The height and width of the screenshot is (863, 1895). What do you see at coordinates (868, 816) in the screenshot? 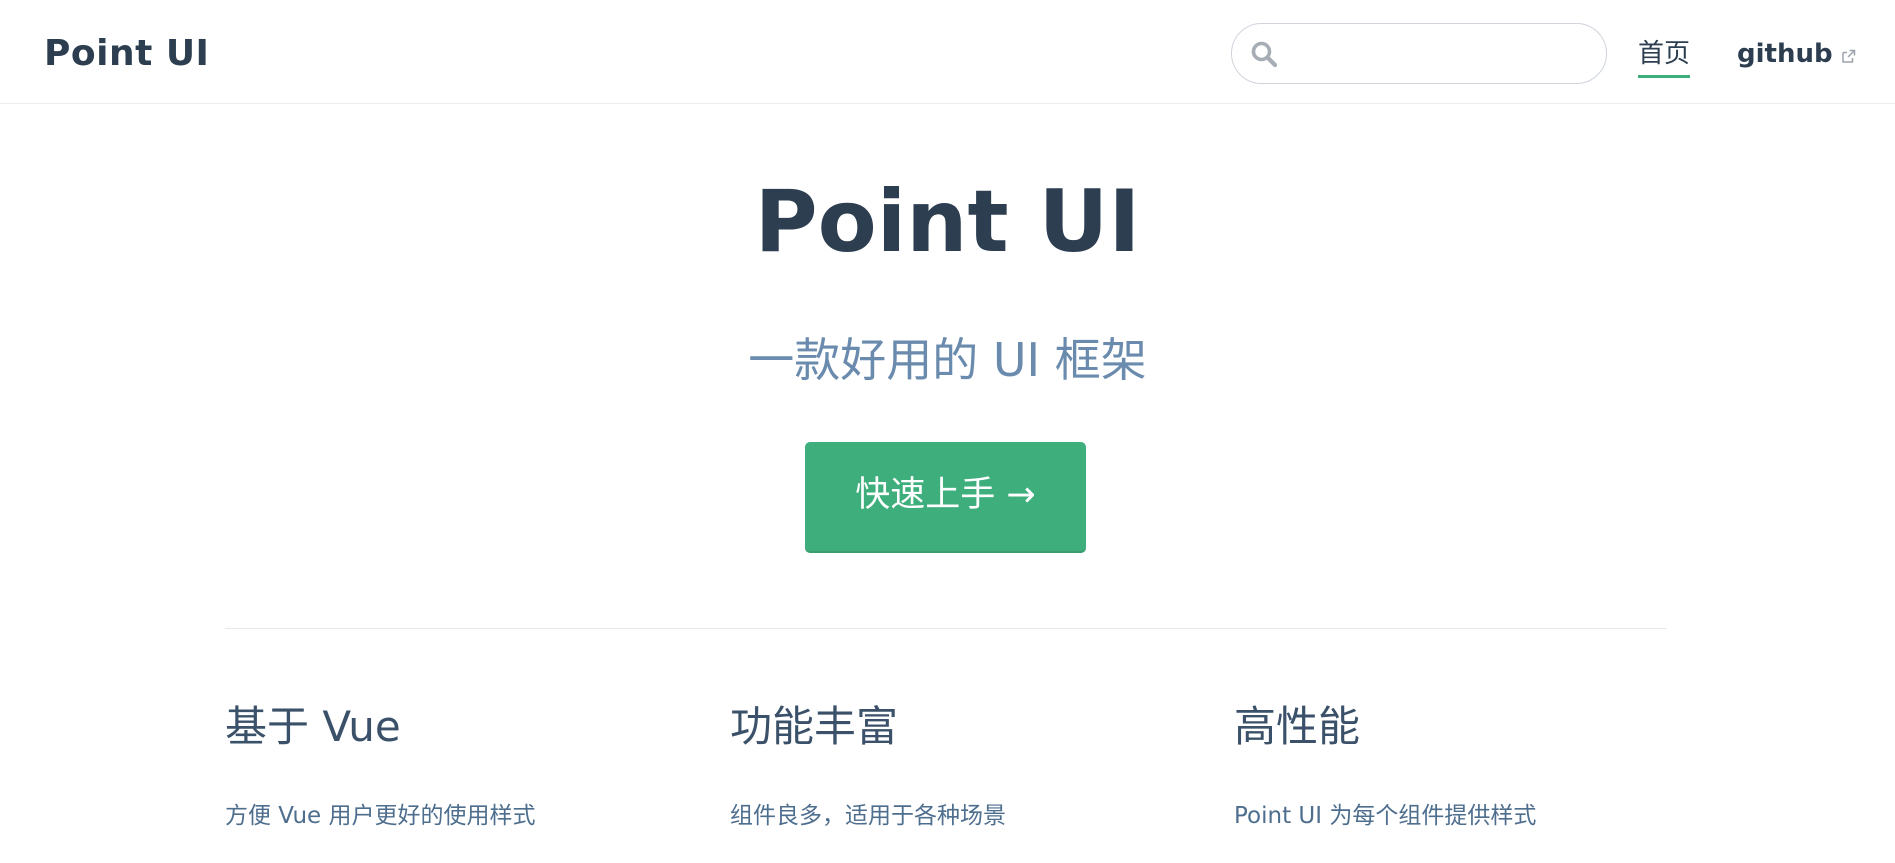
I see `feature-details: 组件良多，适用于各种场景` at bounding box center [868, 816].